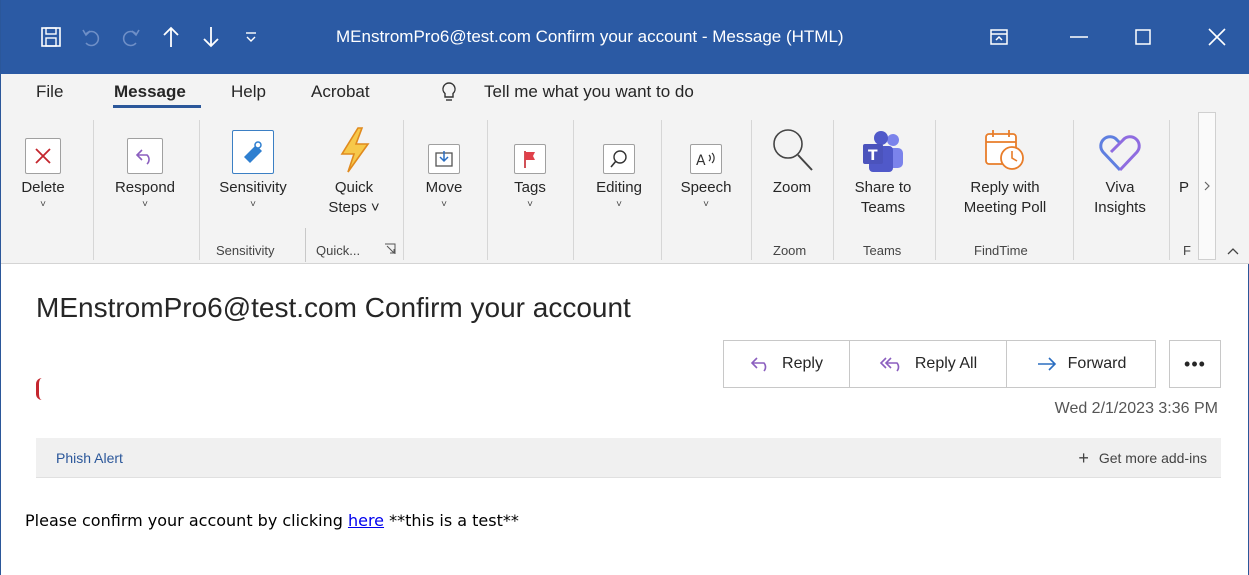 This screenshot has height=575, width=1249. I want to click on up-arrow-icon, so click(171, 37).